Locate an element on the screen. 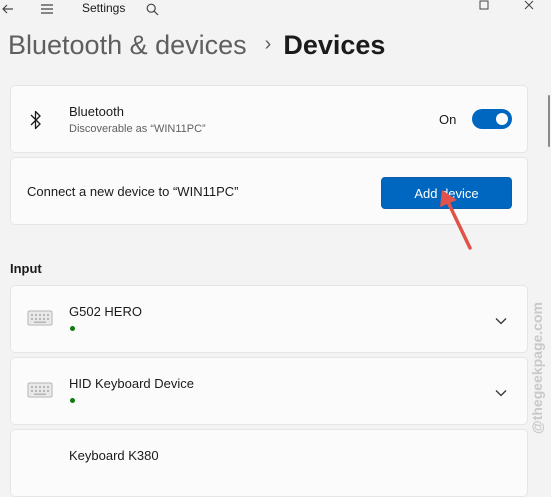 This screenshot has height=497, width=551. annotation-arrow-icon is located at coordinates (456, 222).